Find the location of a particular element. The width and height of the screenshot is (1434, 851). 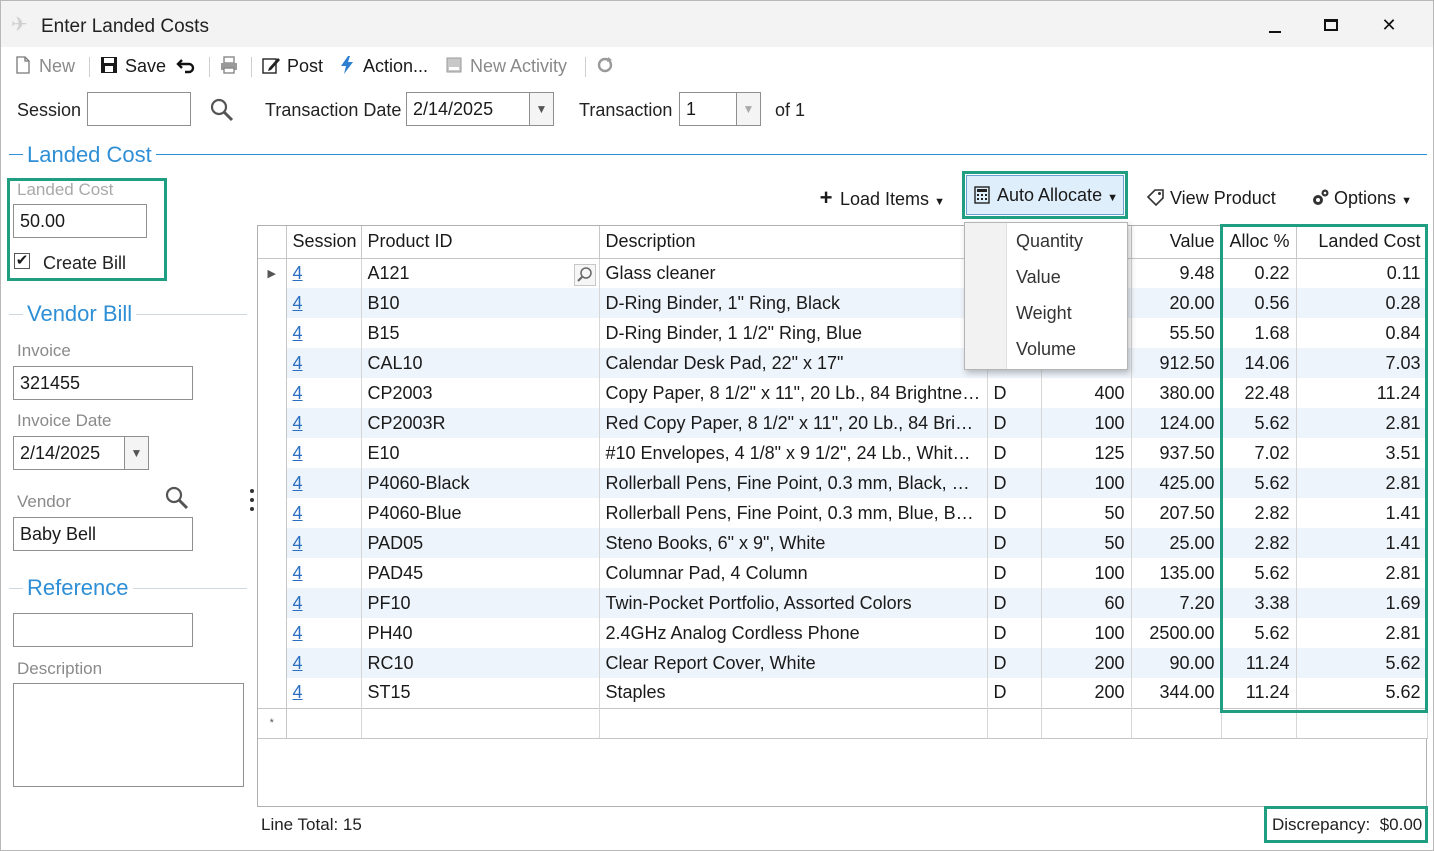

new-button: New is located at coordinates (44, 66).